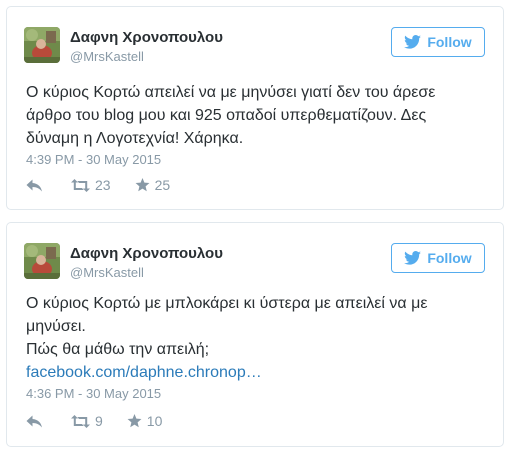  What do you see at coordinates (93, 159) in the screenshot?
I see `tweet-timestamp: 4:39 PM - 30 May 2015` at bounding box center [93, 159].